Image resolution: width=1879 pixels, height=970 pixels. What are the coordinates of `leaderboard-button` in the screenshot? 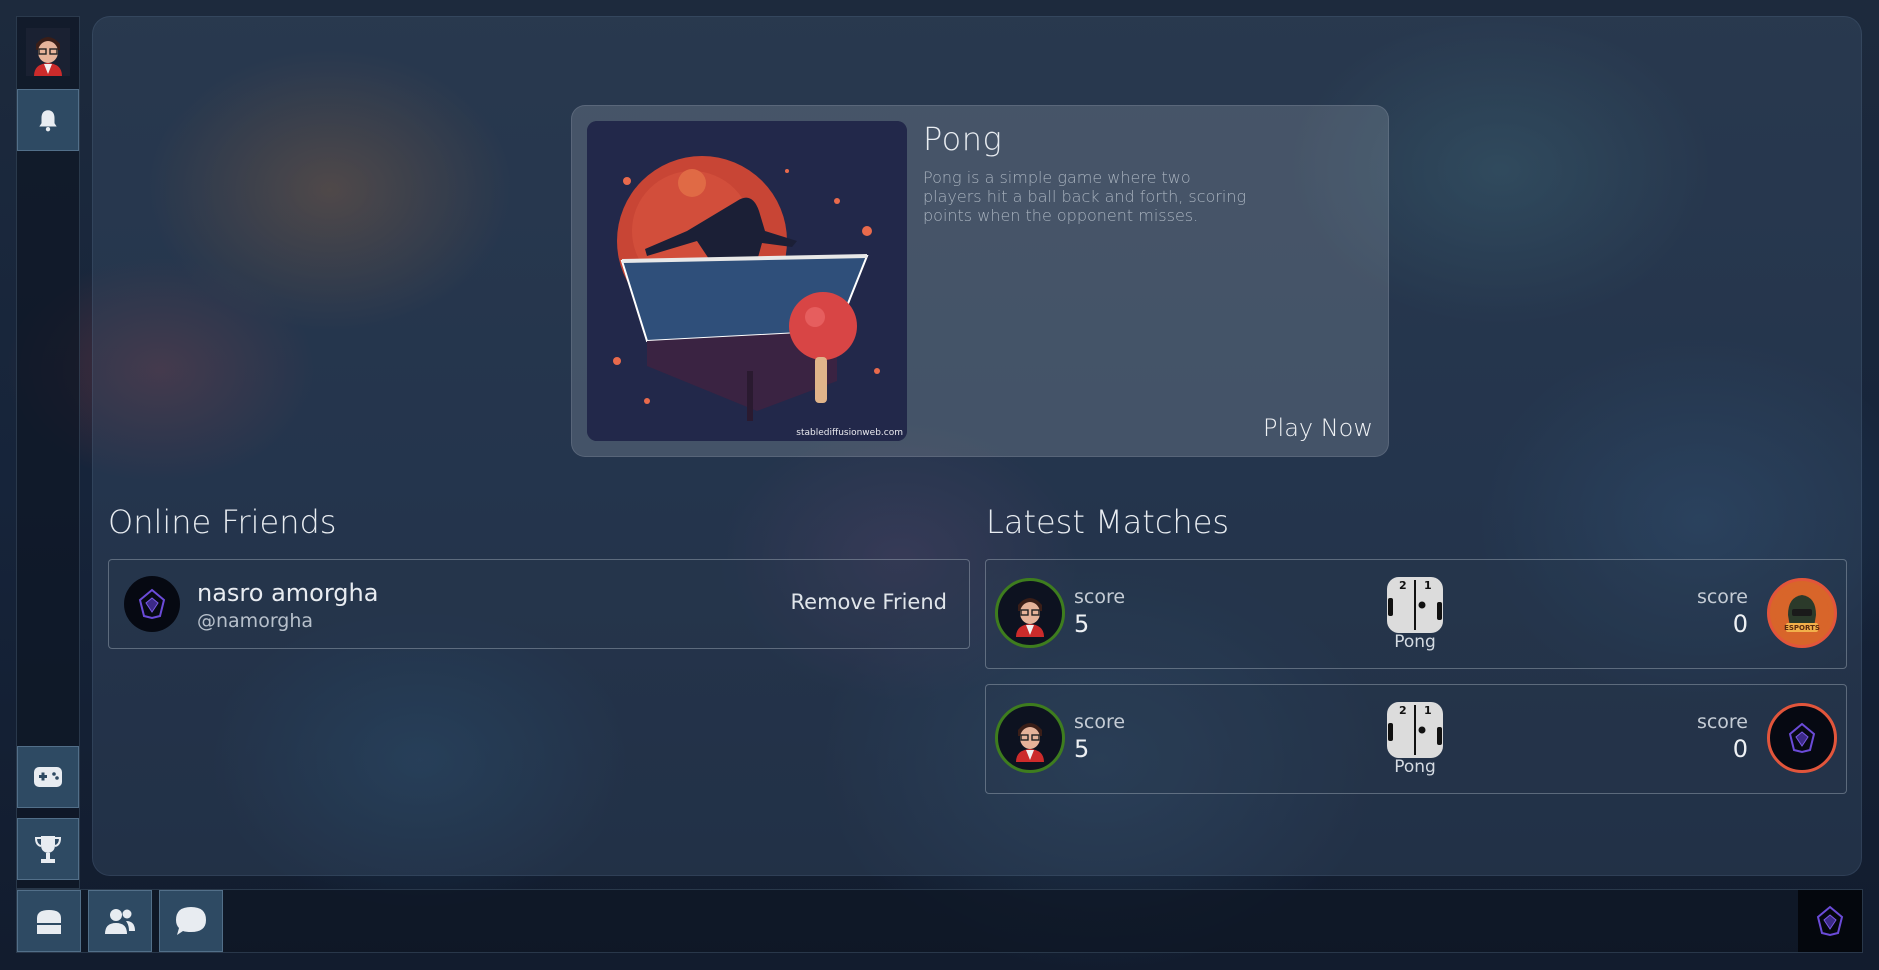 It's located at (48, 849).